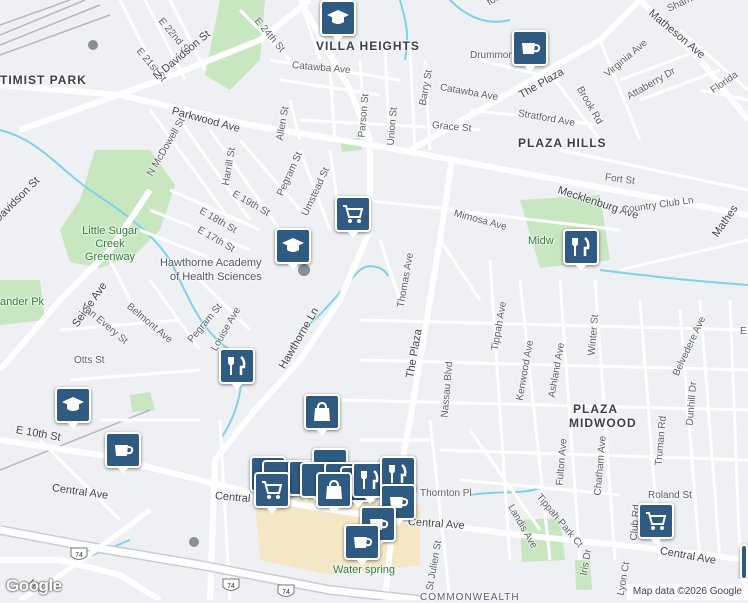 Image resolution: width=748 pixels, height=603 pixels. I want to click on marker-grocery-central-right, so click(656, 524).